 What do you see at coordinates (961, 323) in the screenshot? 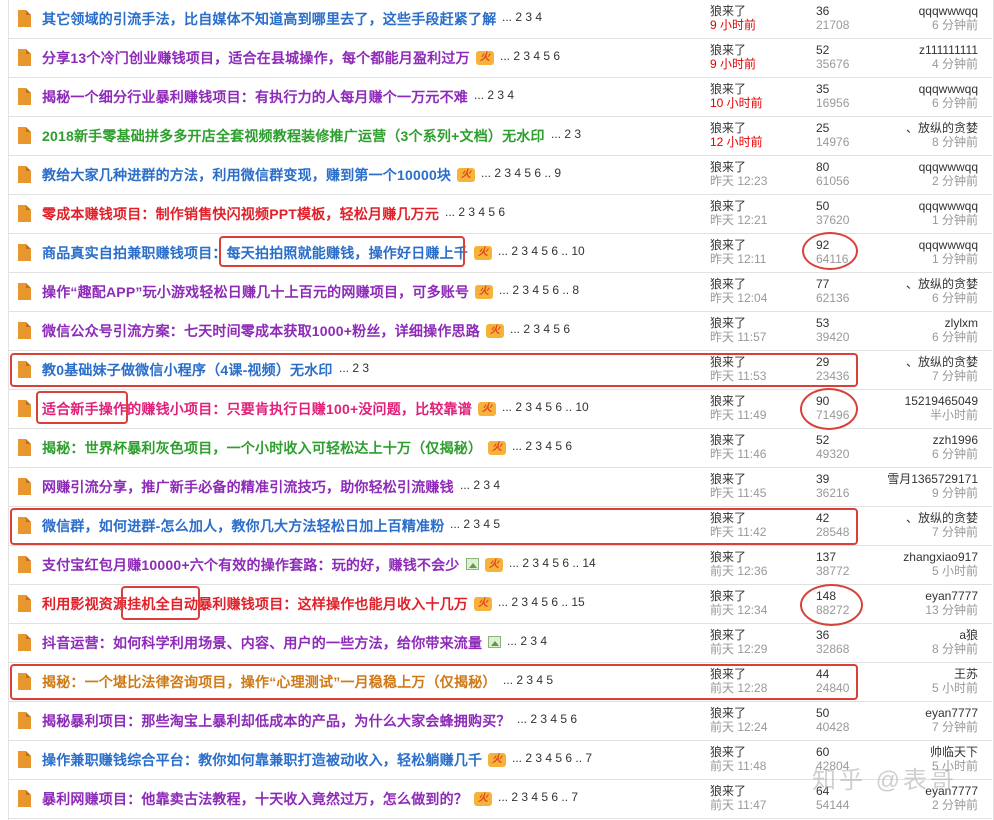
I see `thread-last-poster: zlylxm` at bounding box center [961, 323].